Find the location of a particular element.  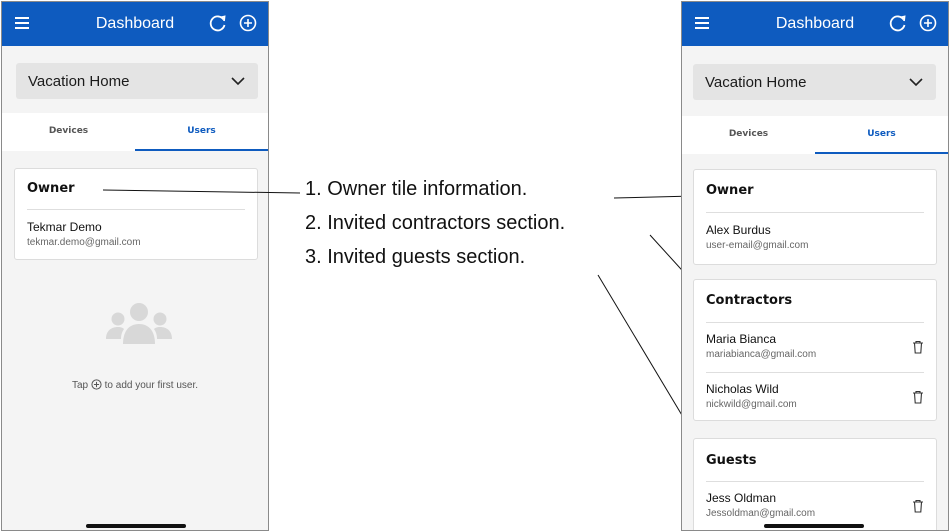

owner-name: Alex Burdus is located at coordinates (738, 230).